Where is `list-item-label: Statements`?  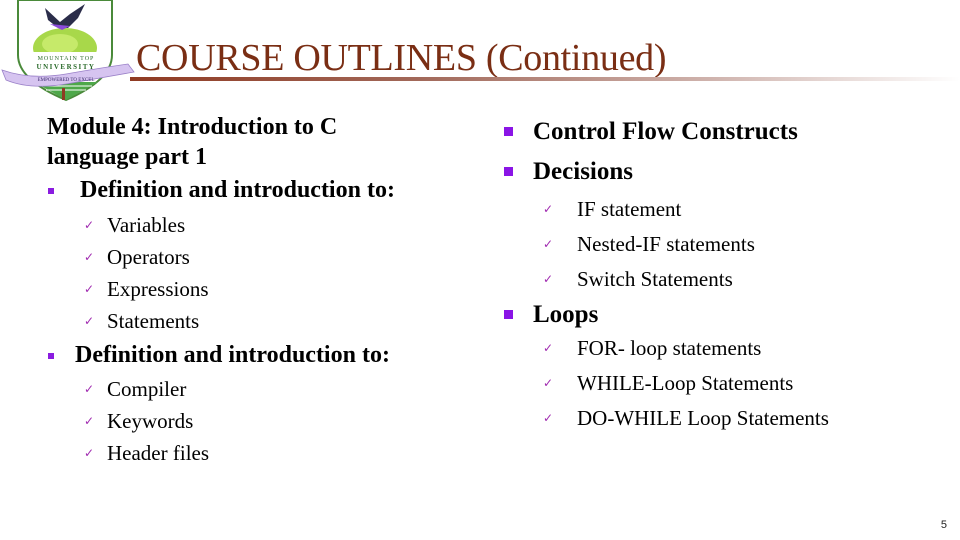
list-item-label: Statements is located at coordinates (153, 321).